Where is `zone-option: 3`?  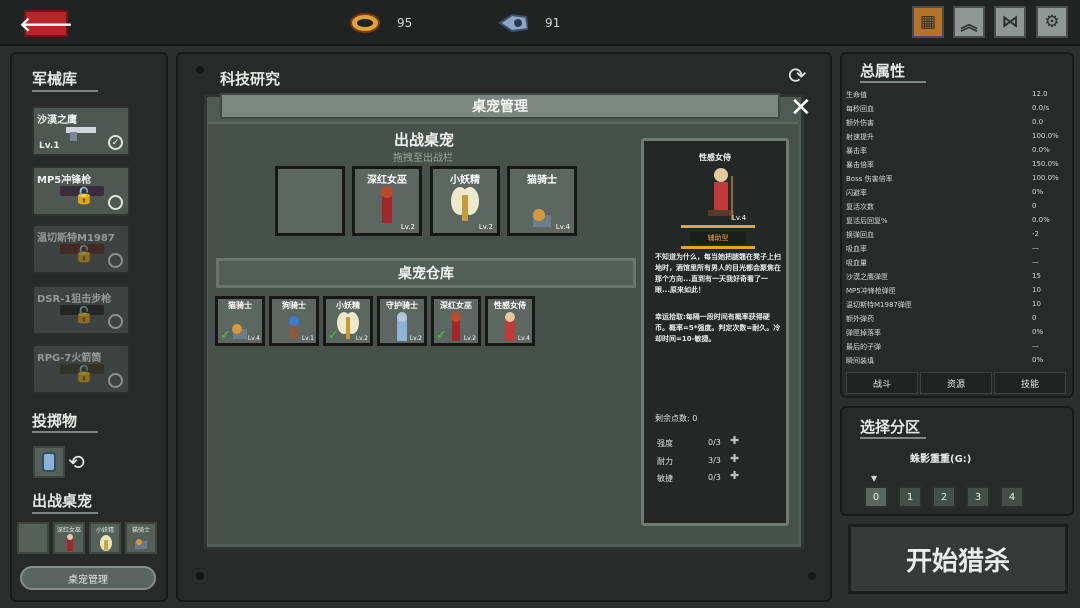 zone-option: 3 is located at coordinates (978, 497).